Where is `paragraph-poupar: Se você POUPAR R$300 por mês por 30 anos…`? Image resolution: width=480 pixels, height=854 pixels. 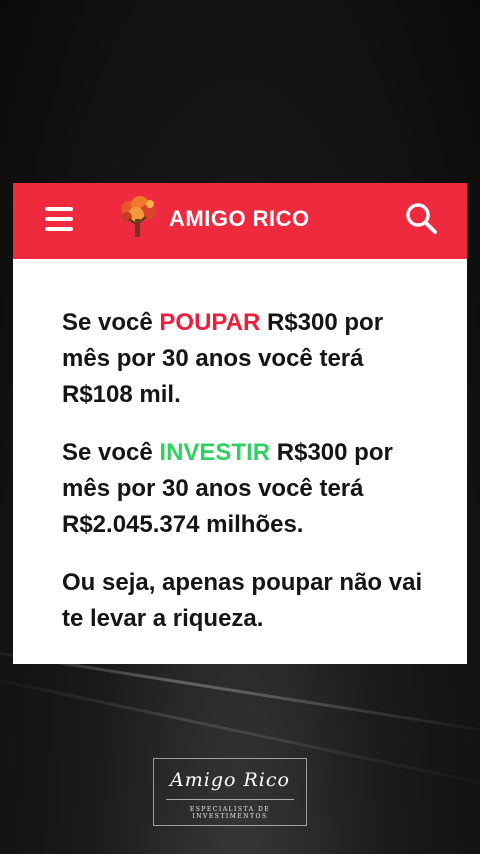
paragraph-poupar: Se você POUPAR R$300 por mês por 30 anos… is located at coordinates (223, 358).